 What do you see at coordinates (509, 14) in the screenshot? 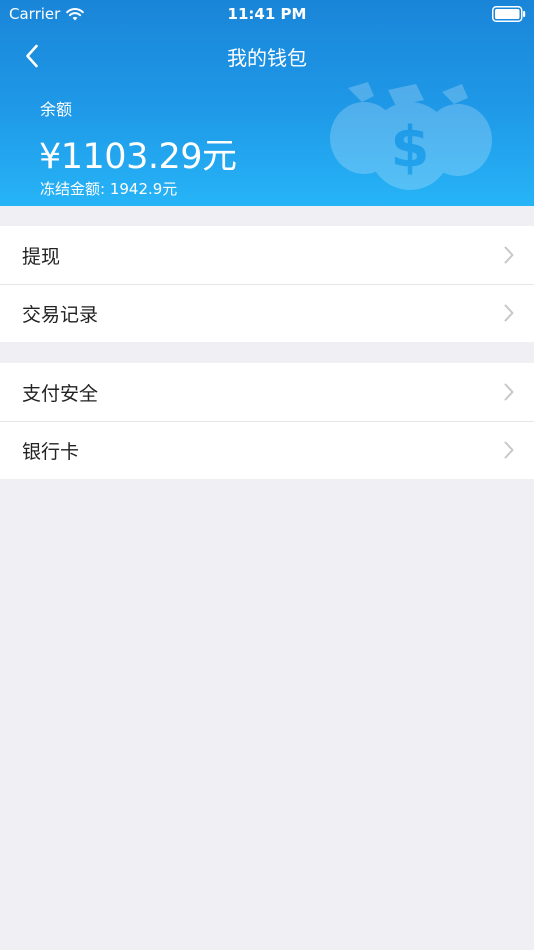
I see `battery-icon` at bounding box center [509, 14].